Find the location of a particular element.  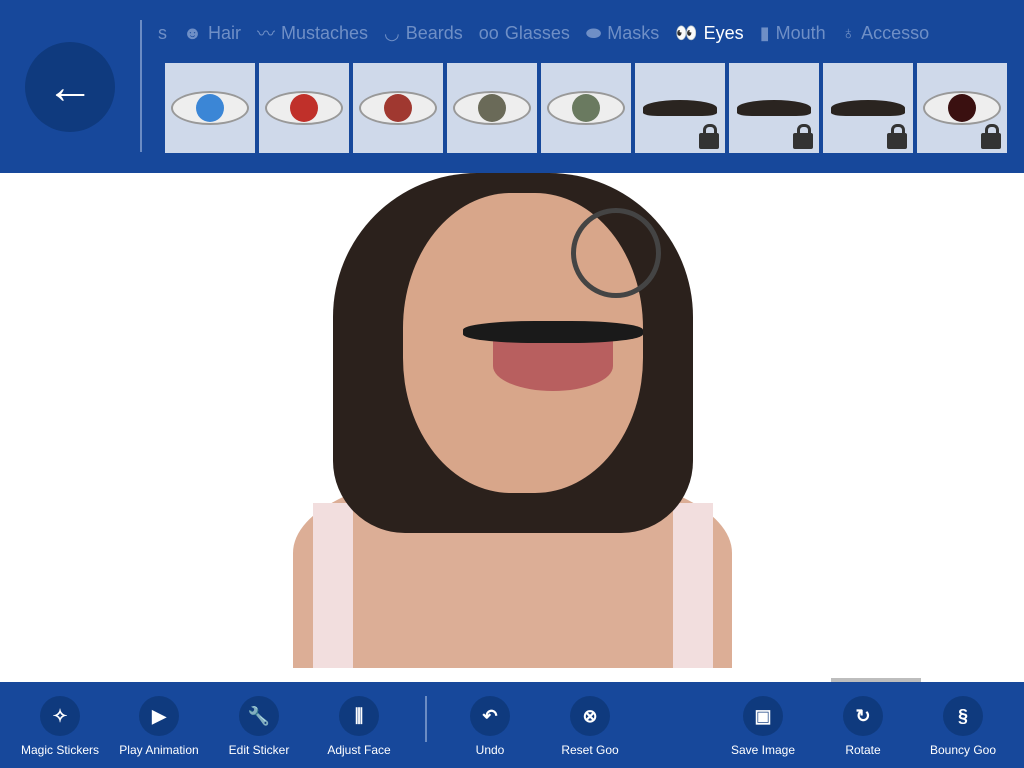

sliders-icon: ⫼ is located at coordinates (359, 716).